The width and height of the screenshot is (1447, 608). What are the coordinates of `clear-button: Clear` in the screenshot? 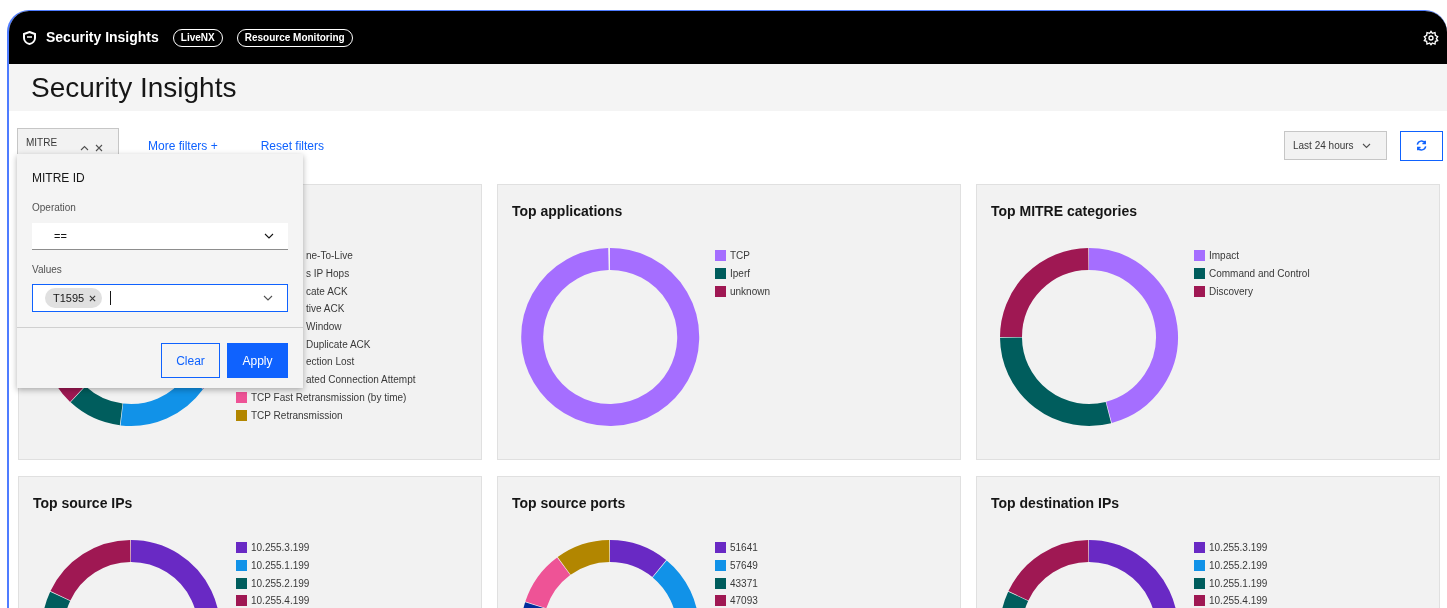 It's located at (190, 360).